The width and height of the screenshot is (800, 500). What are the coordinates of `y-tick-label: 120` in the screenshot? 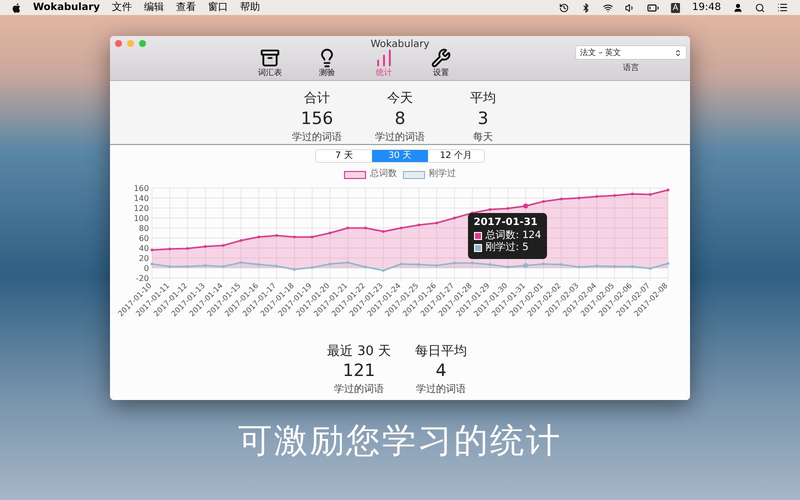 It's located at (141, 208).